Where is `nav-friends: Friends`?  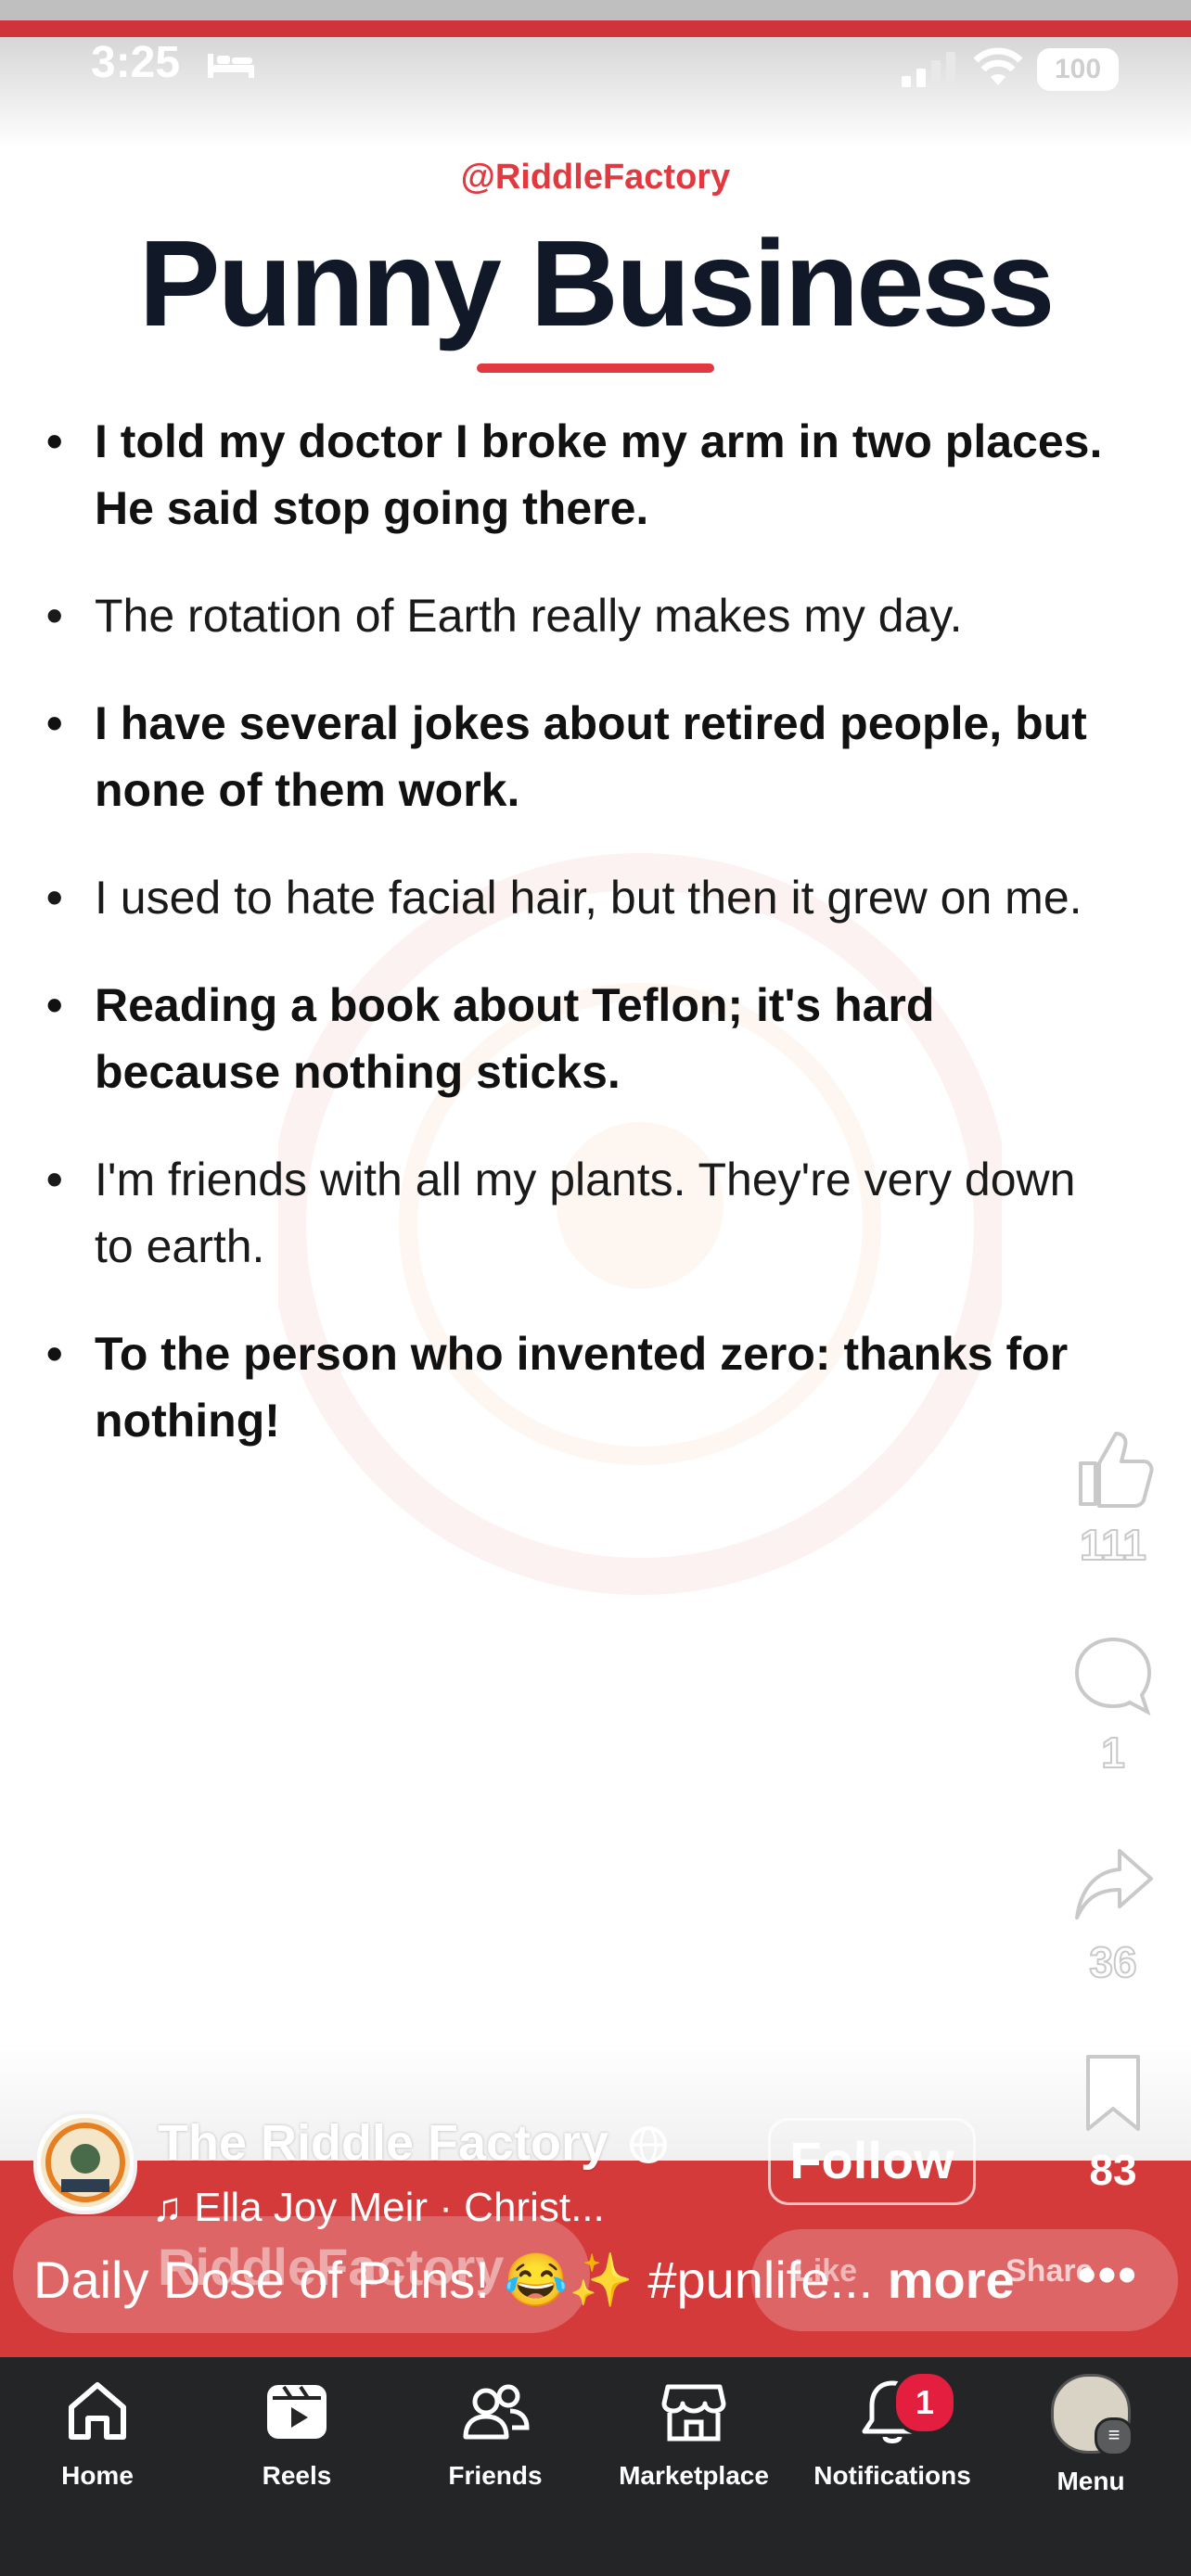 nav-friends: Friends is located at coordinates (495, 2433).